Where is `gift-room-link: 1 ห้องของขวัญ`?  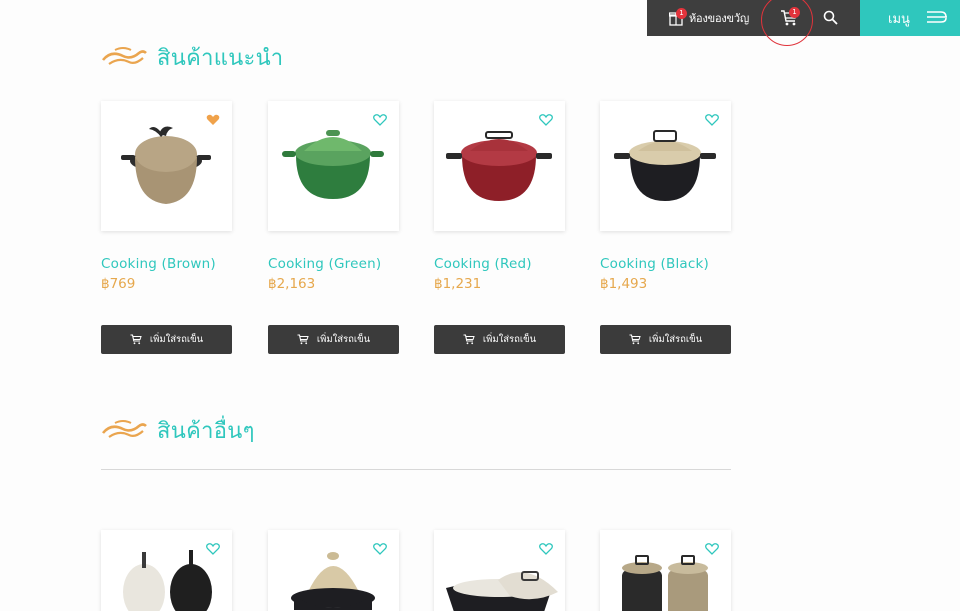
gift-room-link: 1 ห้องของขวัญ is located at coordinates (708, 17).